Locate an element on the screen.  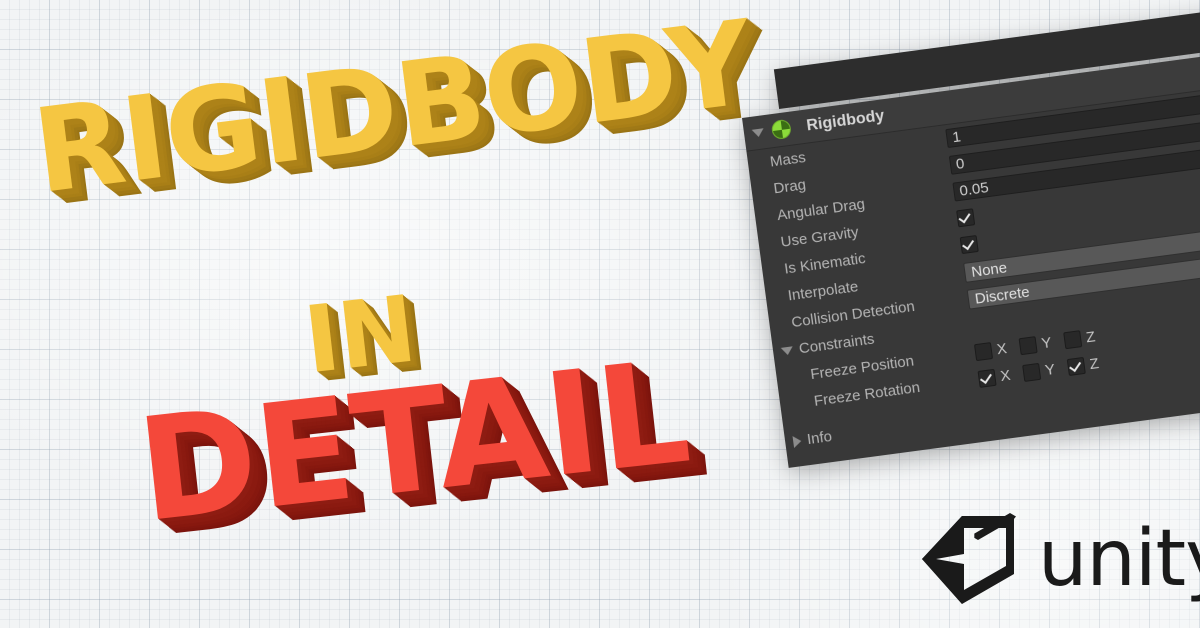
checkbox-freeze-rotation-z is located at coordinates (1076, 366).